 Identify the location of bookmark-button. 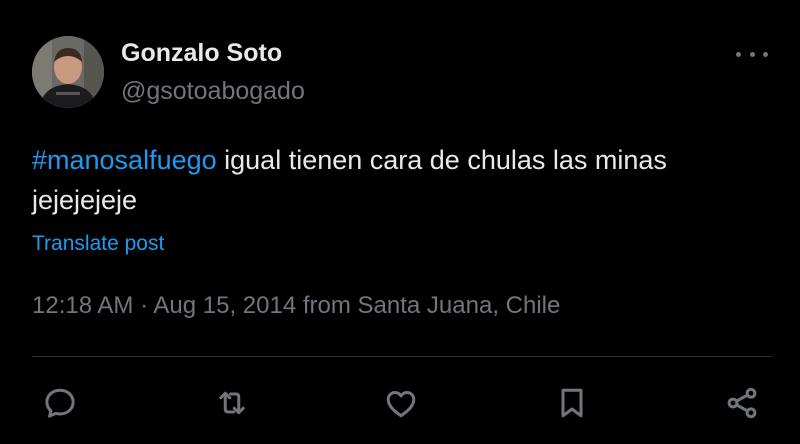
(572, 403).